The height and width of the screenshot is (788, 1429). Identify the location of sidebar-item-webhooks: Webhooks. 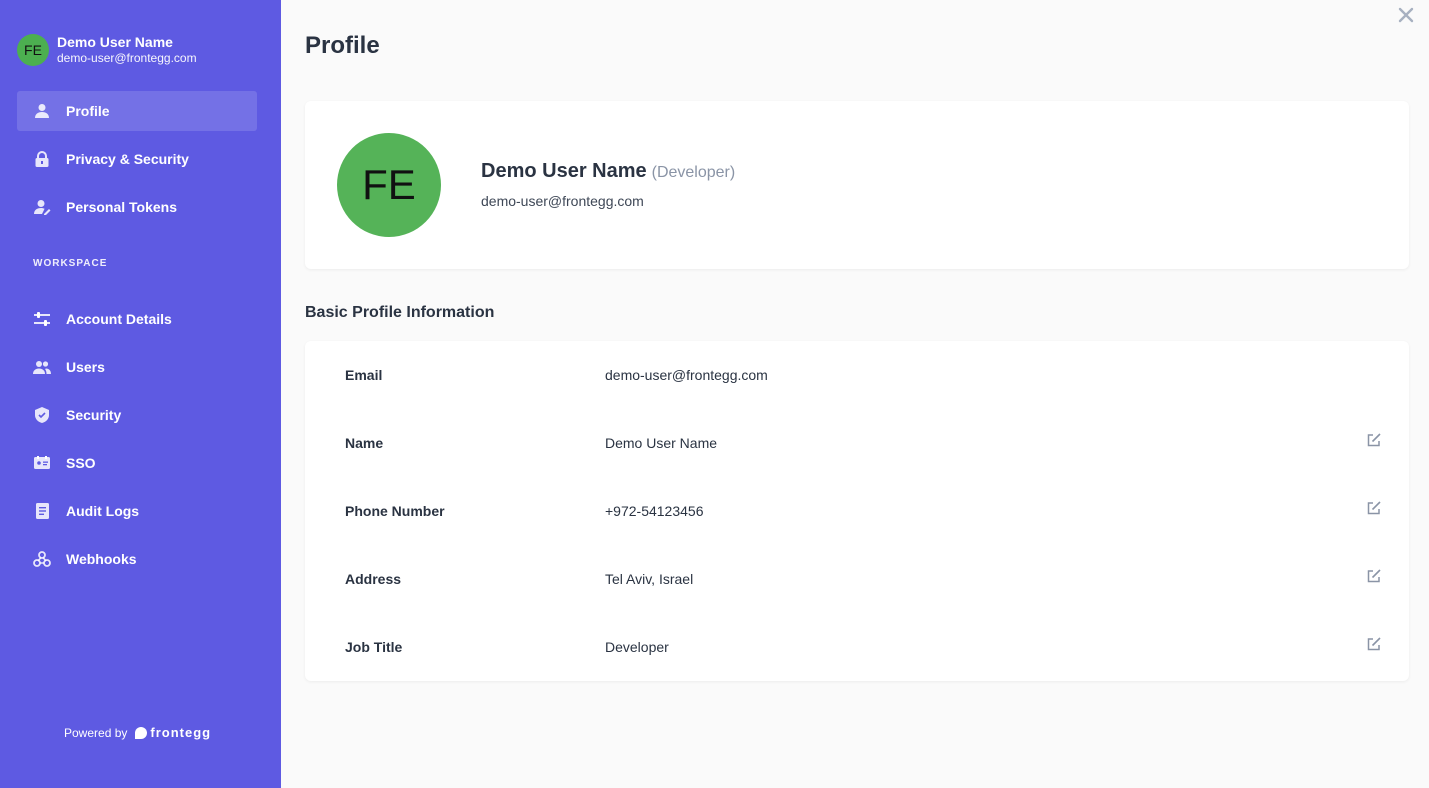
(137, 559).